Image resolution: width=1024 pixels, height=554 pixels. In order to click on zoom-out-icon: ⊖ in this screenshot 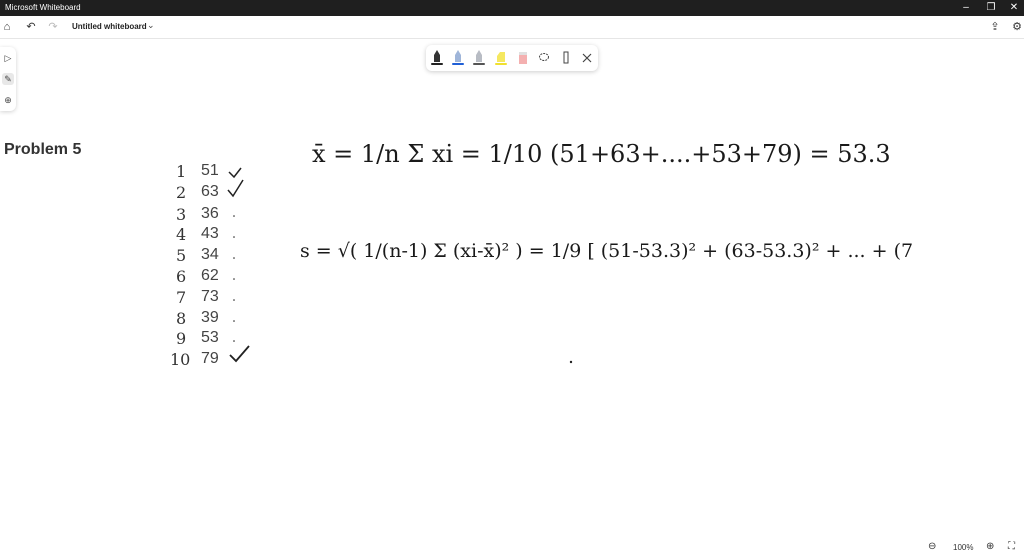, I will do `click(932, 546)`.